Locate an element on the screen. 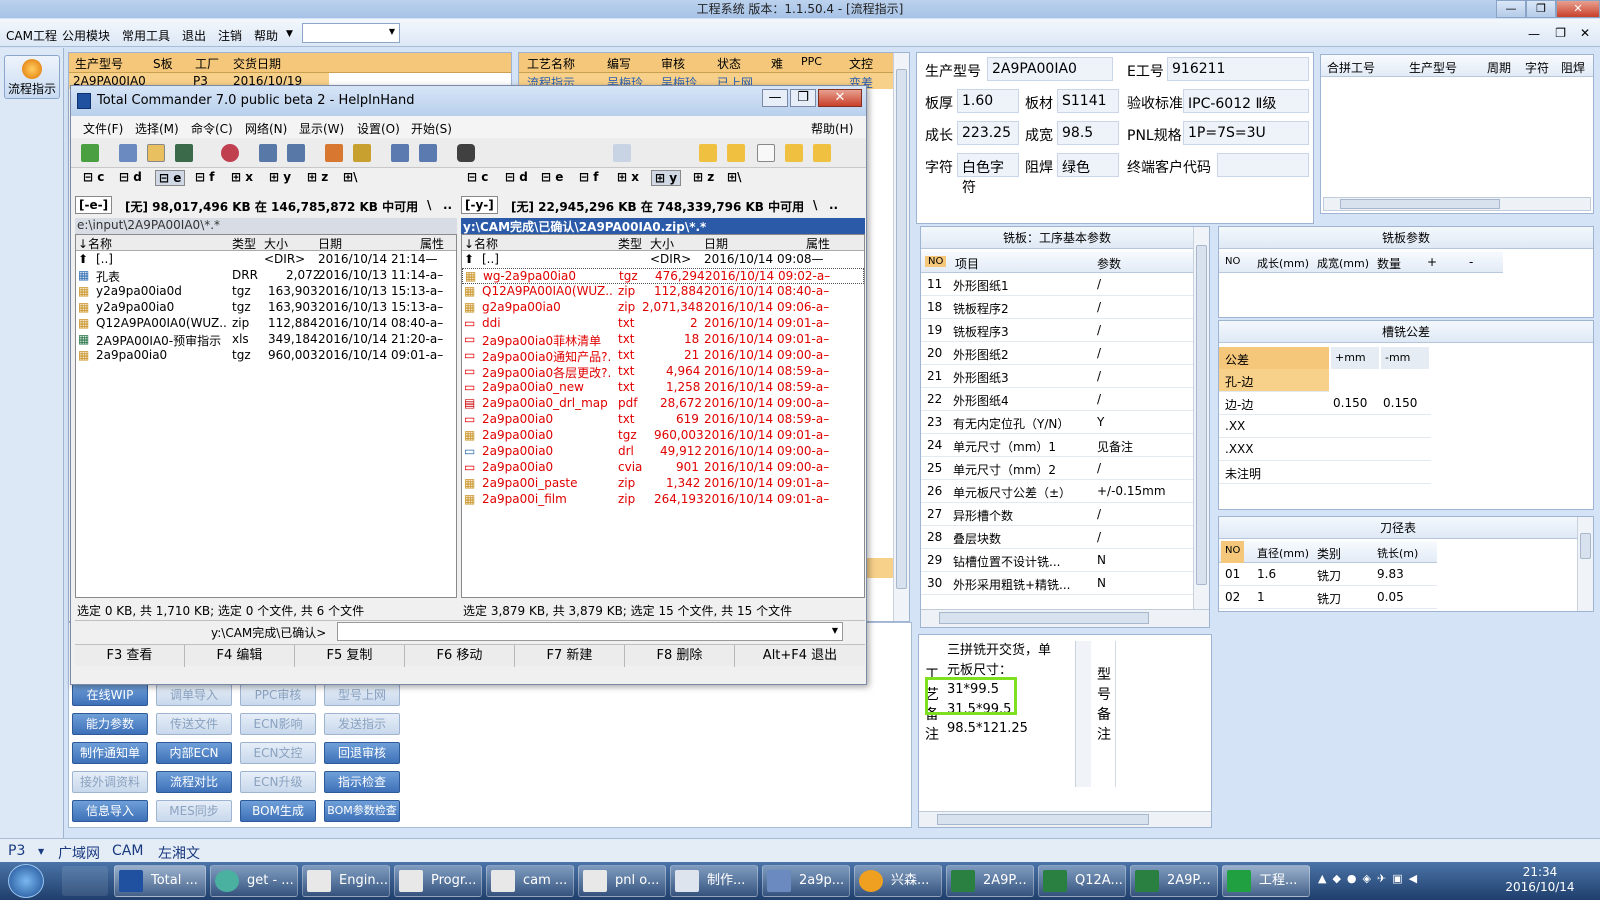  capability-button: 能力参数 is located at coordinates (110, 724).